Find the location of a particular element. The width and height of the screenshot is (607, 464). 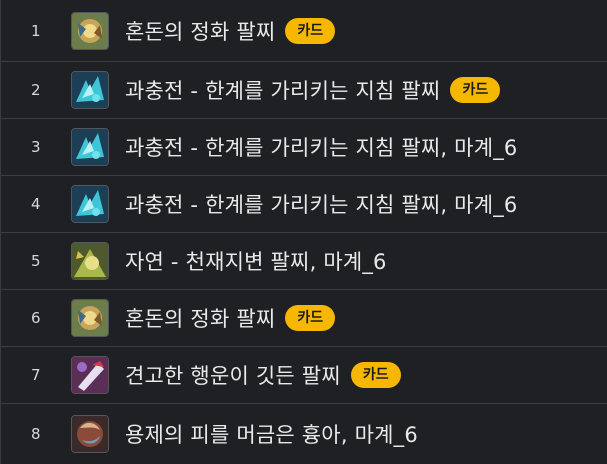

list-item: 8 용제의 피를 머금은 흉아, 마계_6 is located at coordinates (304, 434).